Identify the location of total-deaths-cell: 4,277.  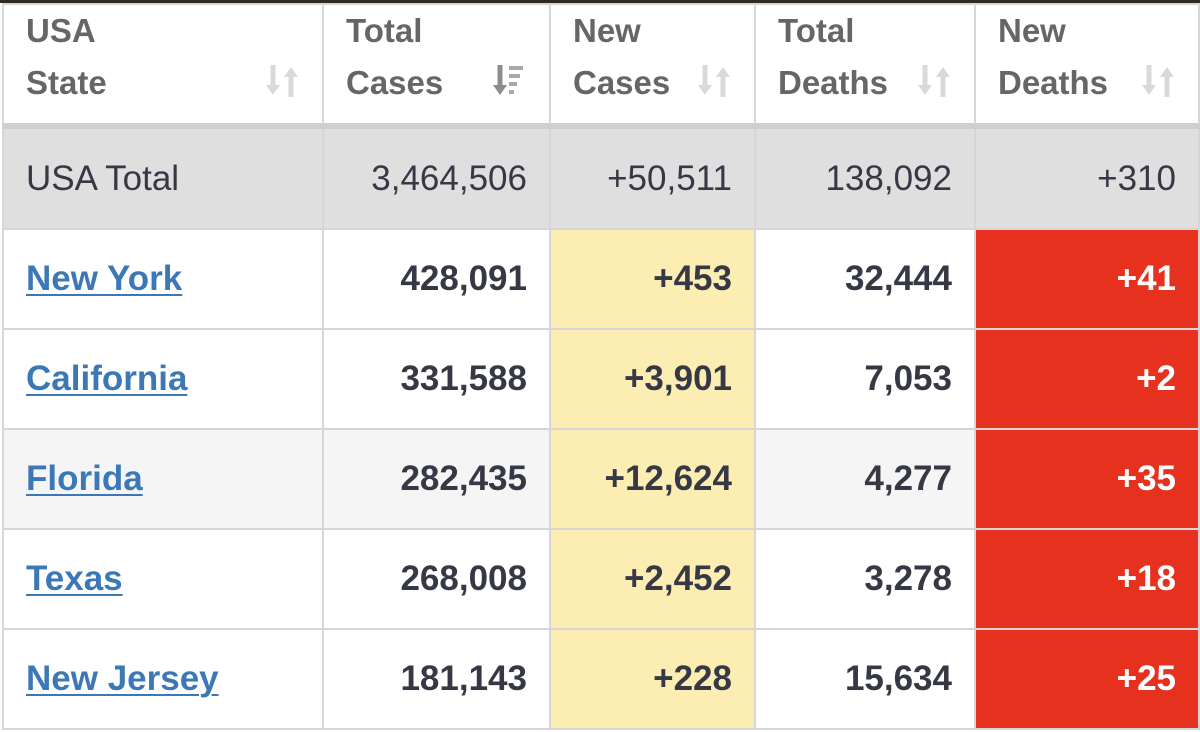
(865, 479).